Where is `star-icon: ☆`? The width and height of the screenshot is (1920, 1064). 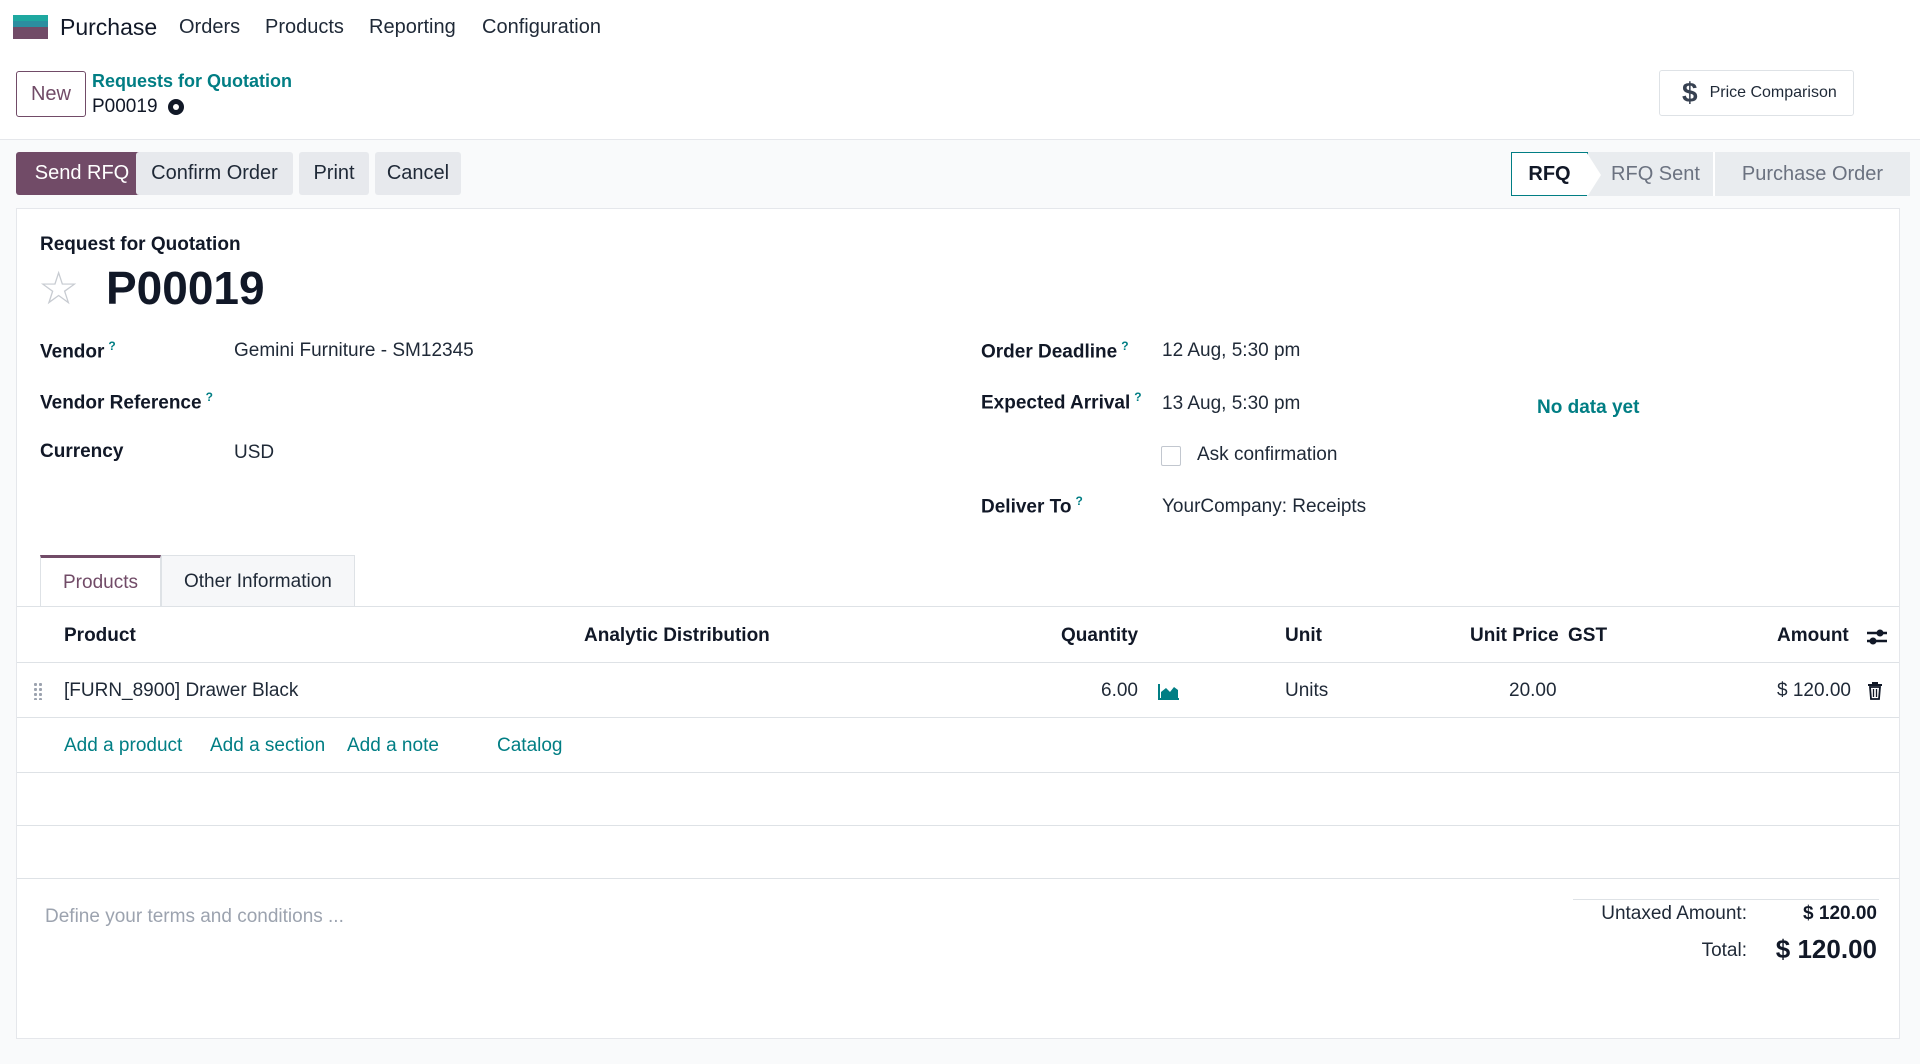
star-icon: ☆ is located at coordinates (58, 288).